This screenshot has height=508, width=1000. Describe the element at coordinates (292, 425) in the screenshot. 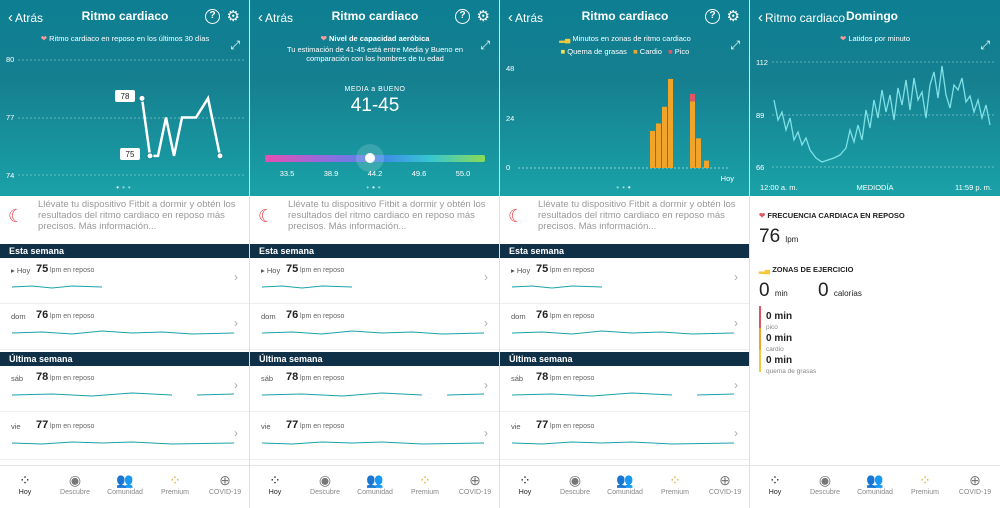

I see `day-value: 77` at that location.